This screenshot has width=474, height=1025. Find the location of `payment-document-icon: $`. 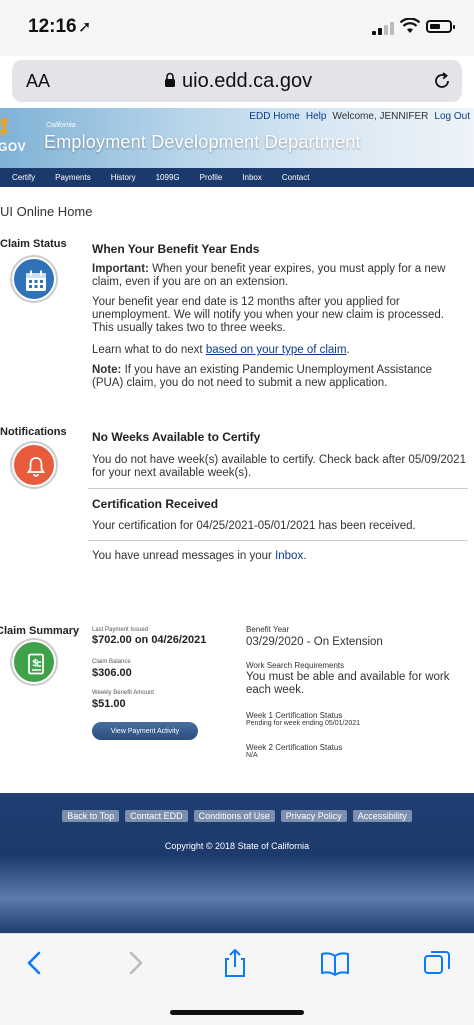

payment-document-icon: $ is located at coordinates (34, 662).